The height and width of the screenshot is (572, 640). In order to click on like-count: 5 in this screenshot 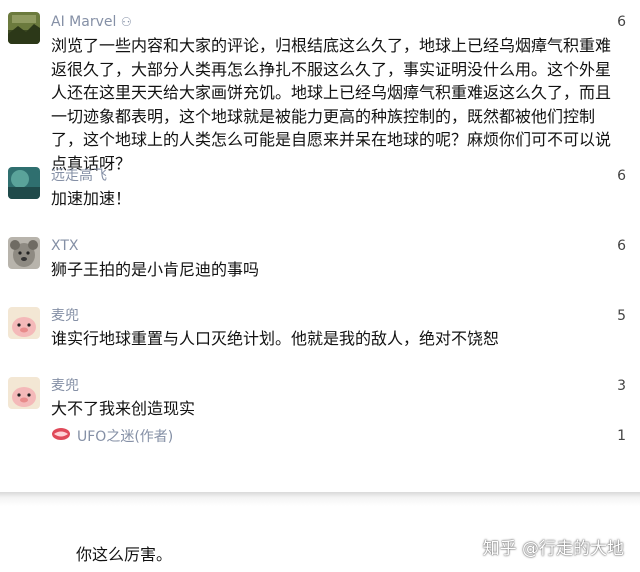, I will do `click(621, 316)`.